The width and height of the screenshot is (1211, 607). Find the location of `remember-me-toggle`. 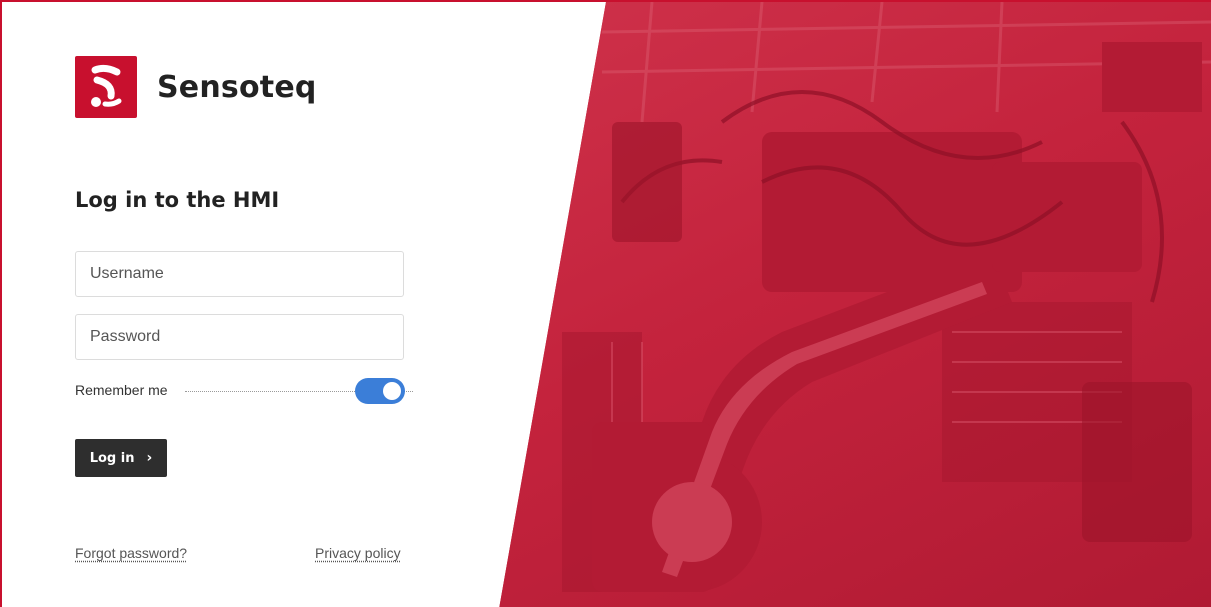

remember-me-toggle is located at coordinates (380, 391).